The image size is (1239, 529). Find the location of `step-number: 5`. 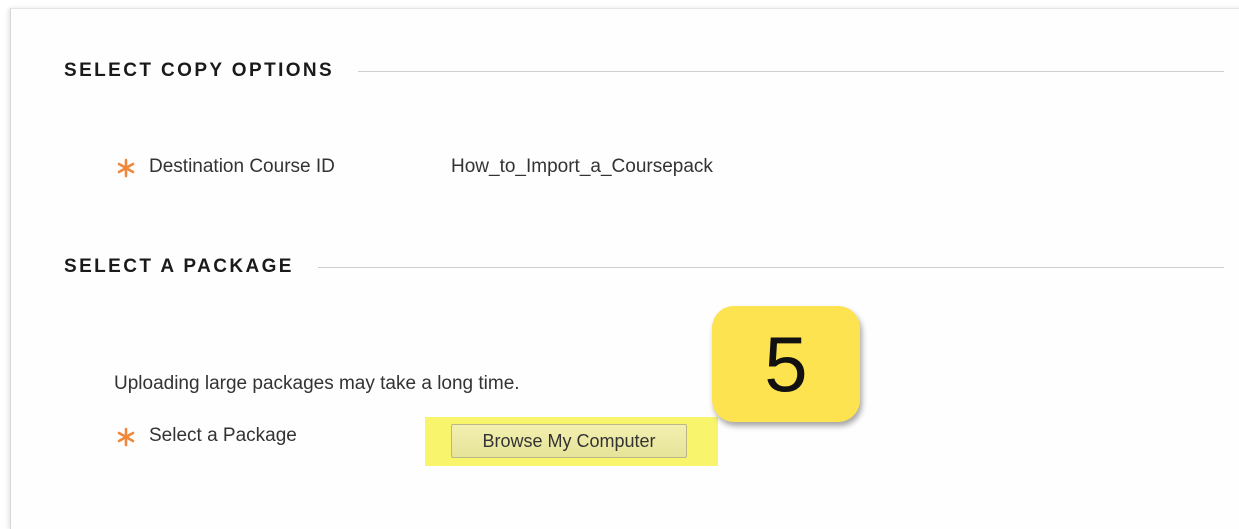

step-number: 5 is located at coordinates (786, 363).